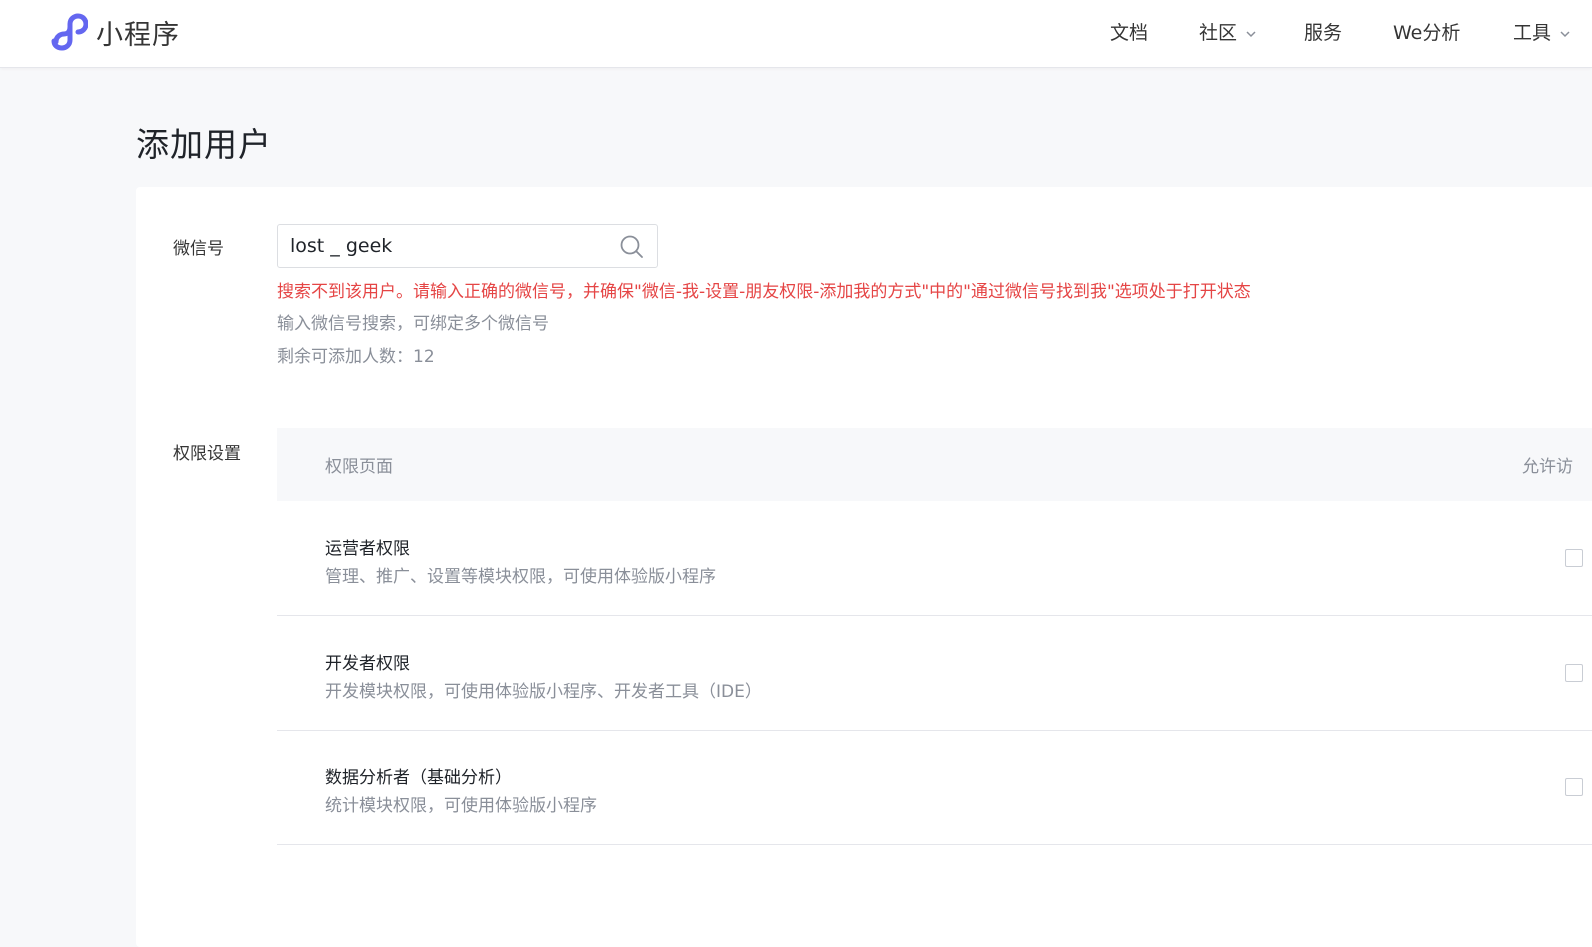  Describe the element at coordinates (198, 249) in the screenshot. I see `wechat-id-label: 微信号` at that location.